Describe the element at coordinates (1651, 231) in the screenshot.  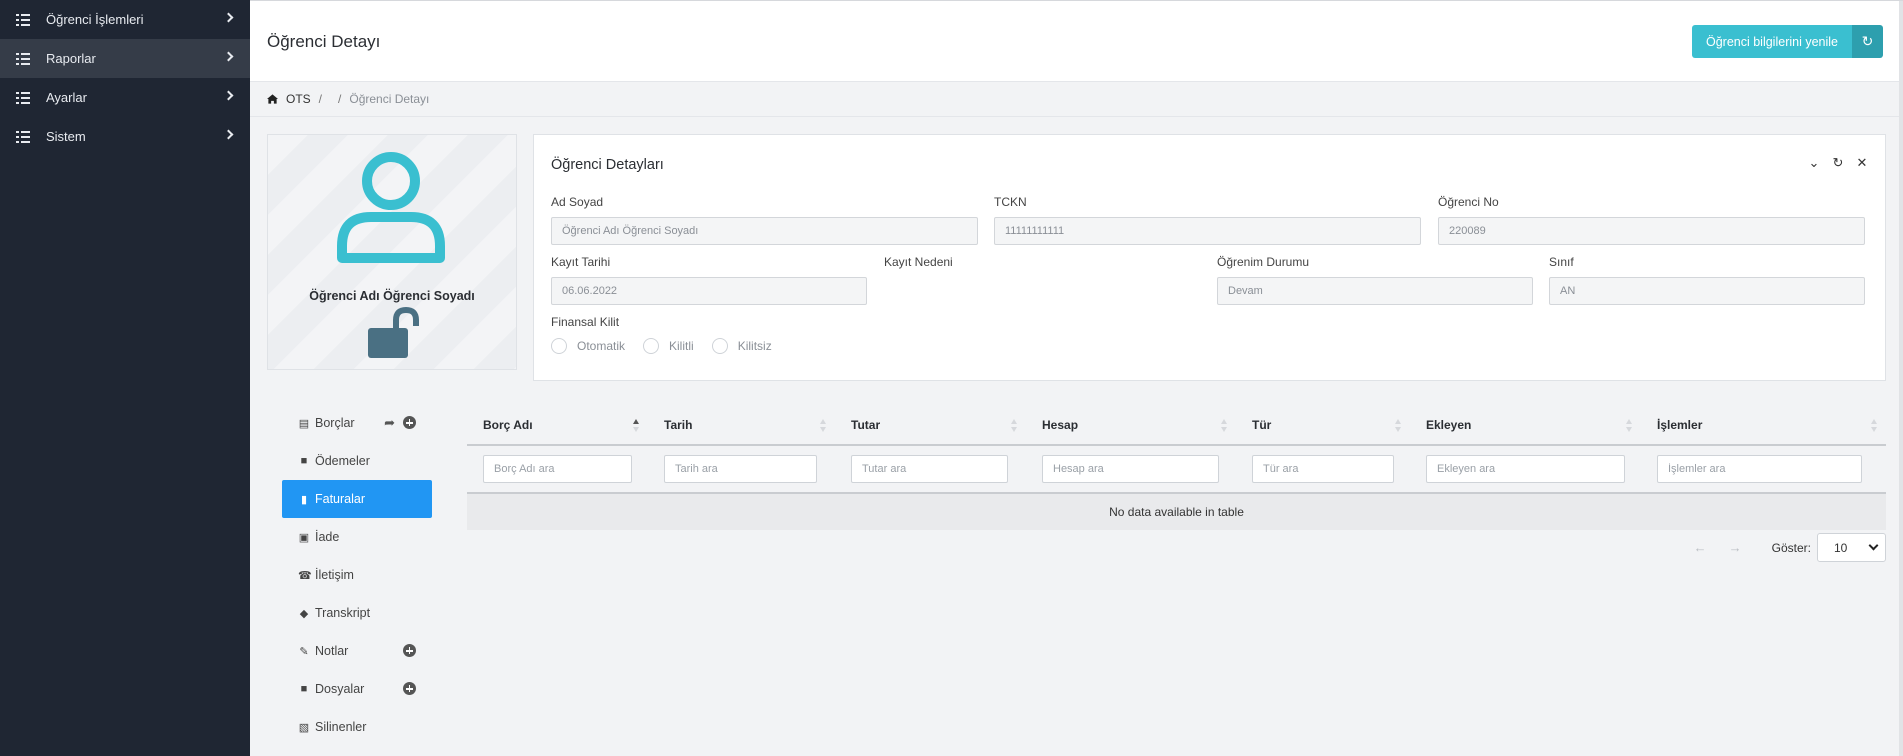
I see `ogrenci-no-field: 220089` at that location.